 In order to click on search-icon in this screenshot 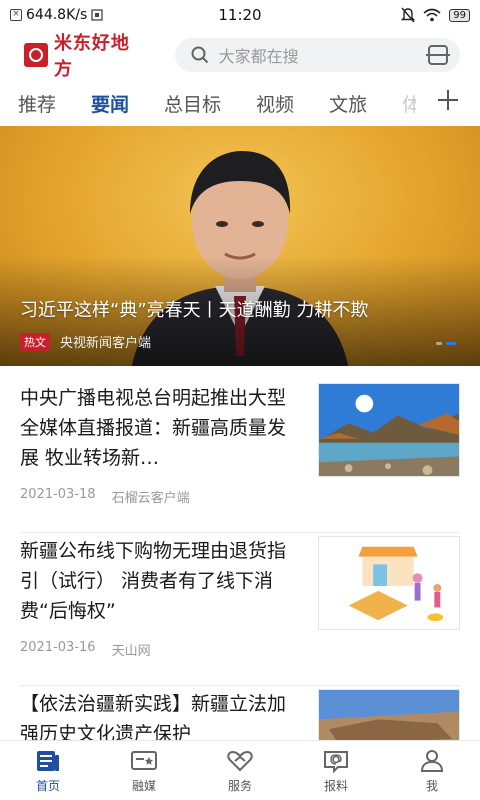, I will do `click(199, 55)`.